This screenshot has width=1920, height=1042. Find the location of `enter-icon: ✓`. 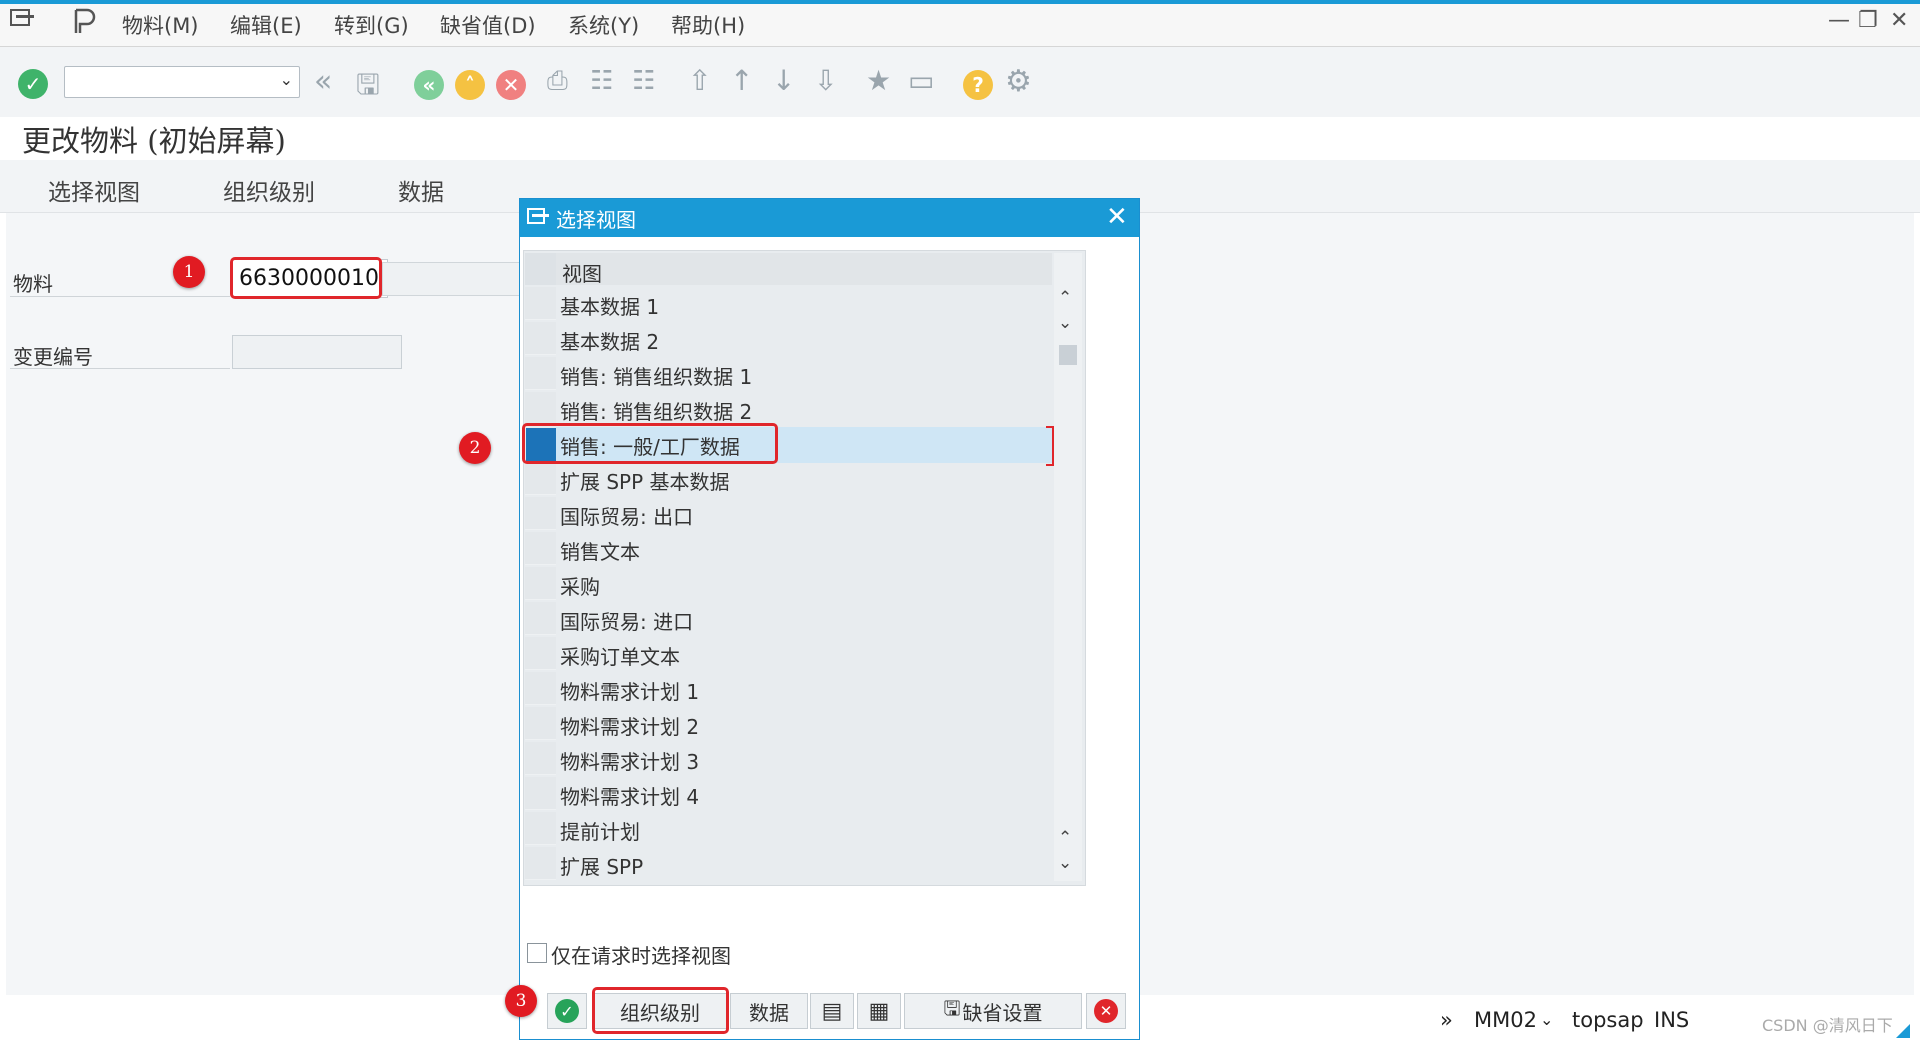

enter-icon: ✓ is located at coordinates (33, 84).